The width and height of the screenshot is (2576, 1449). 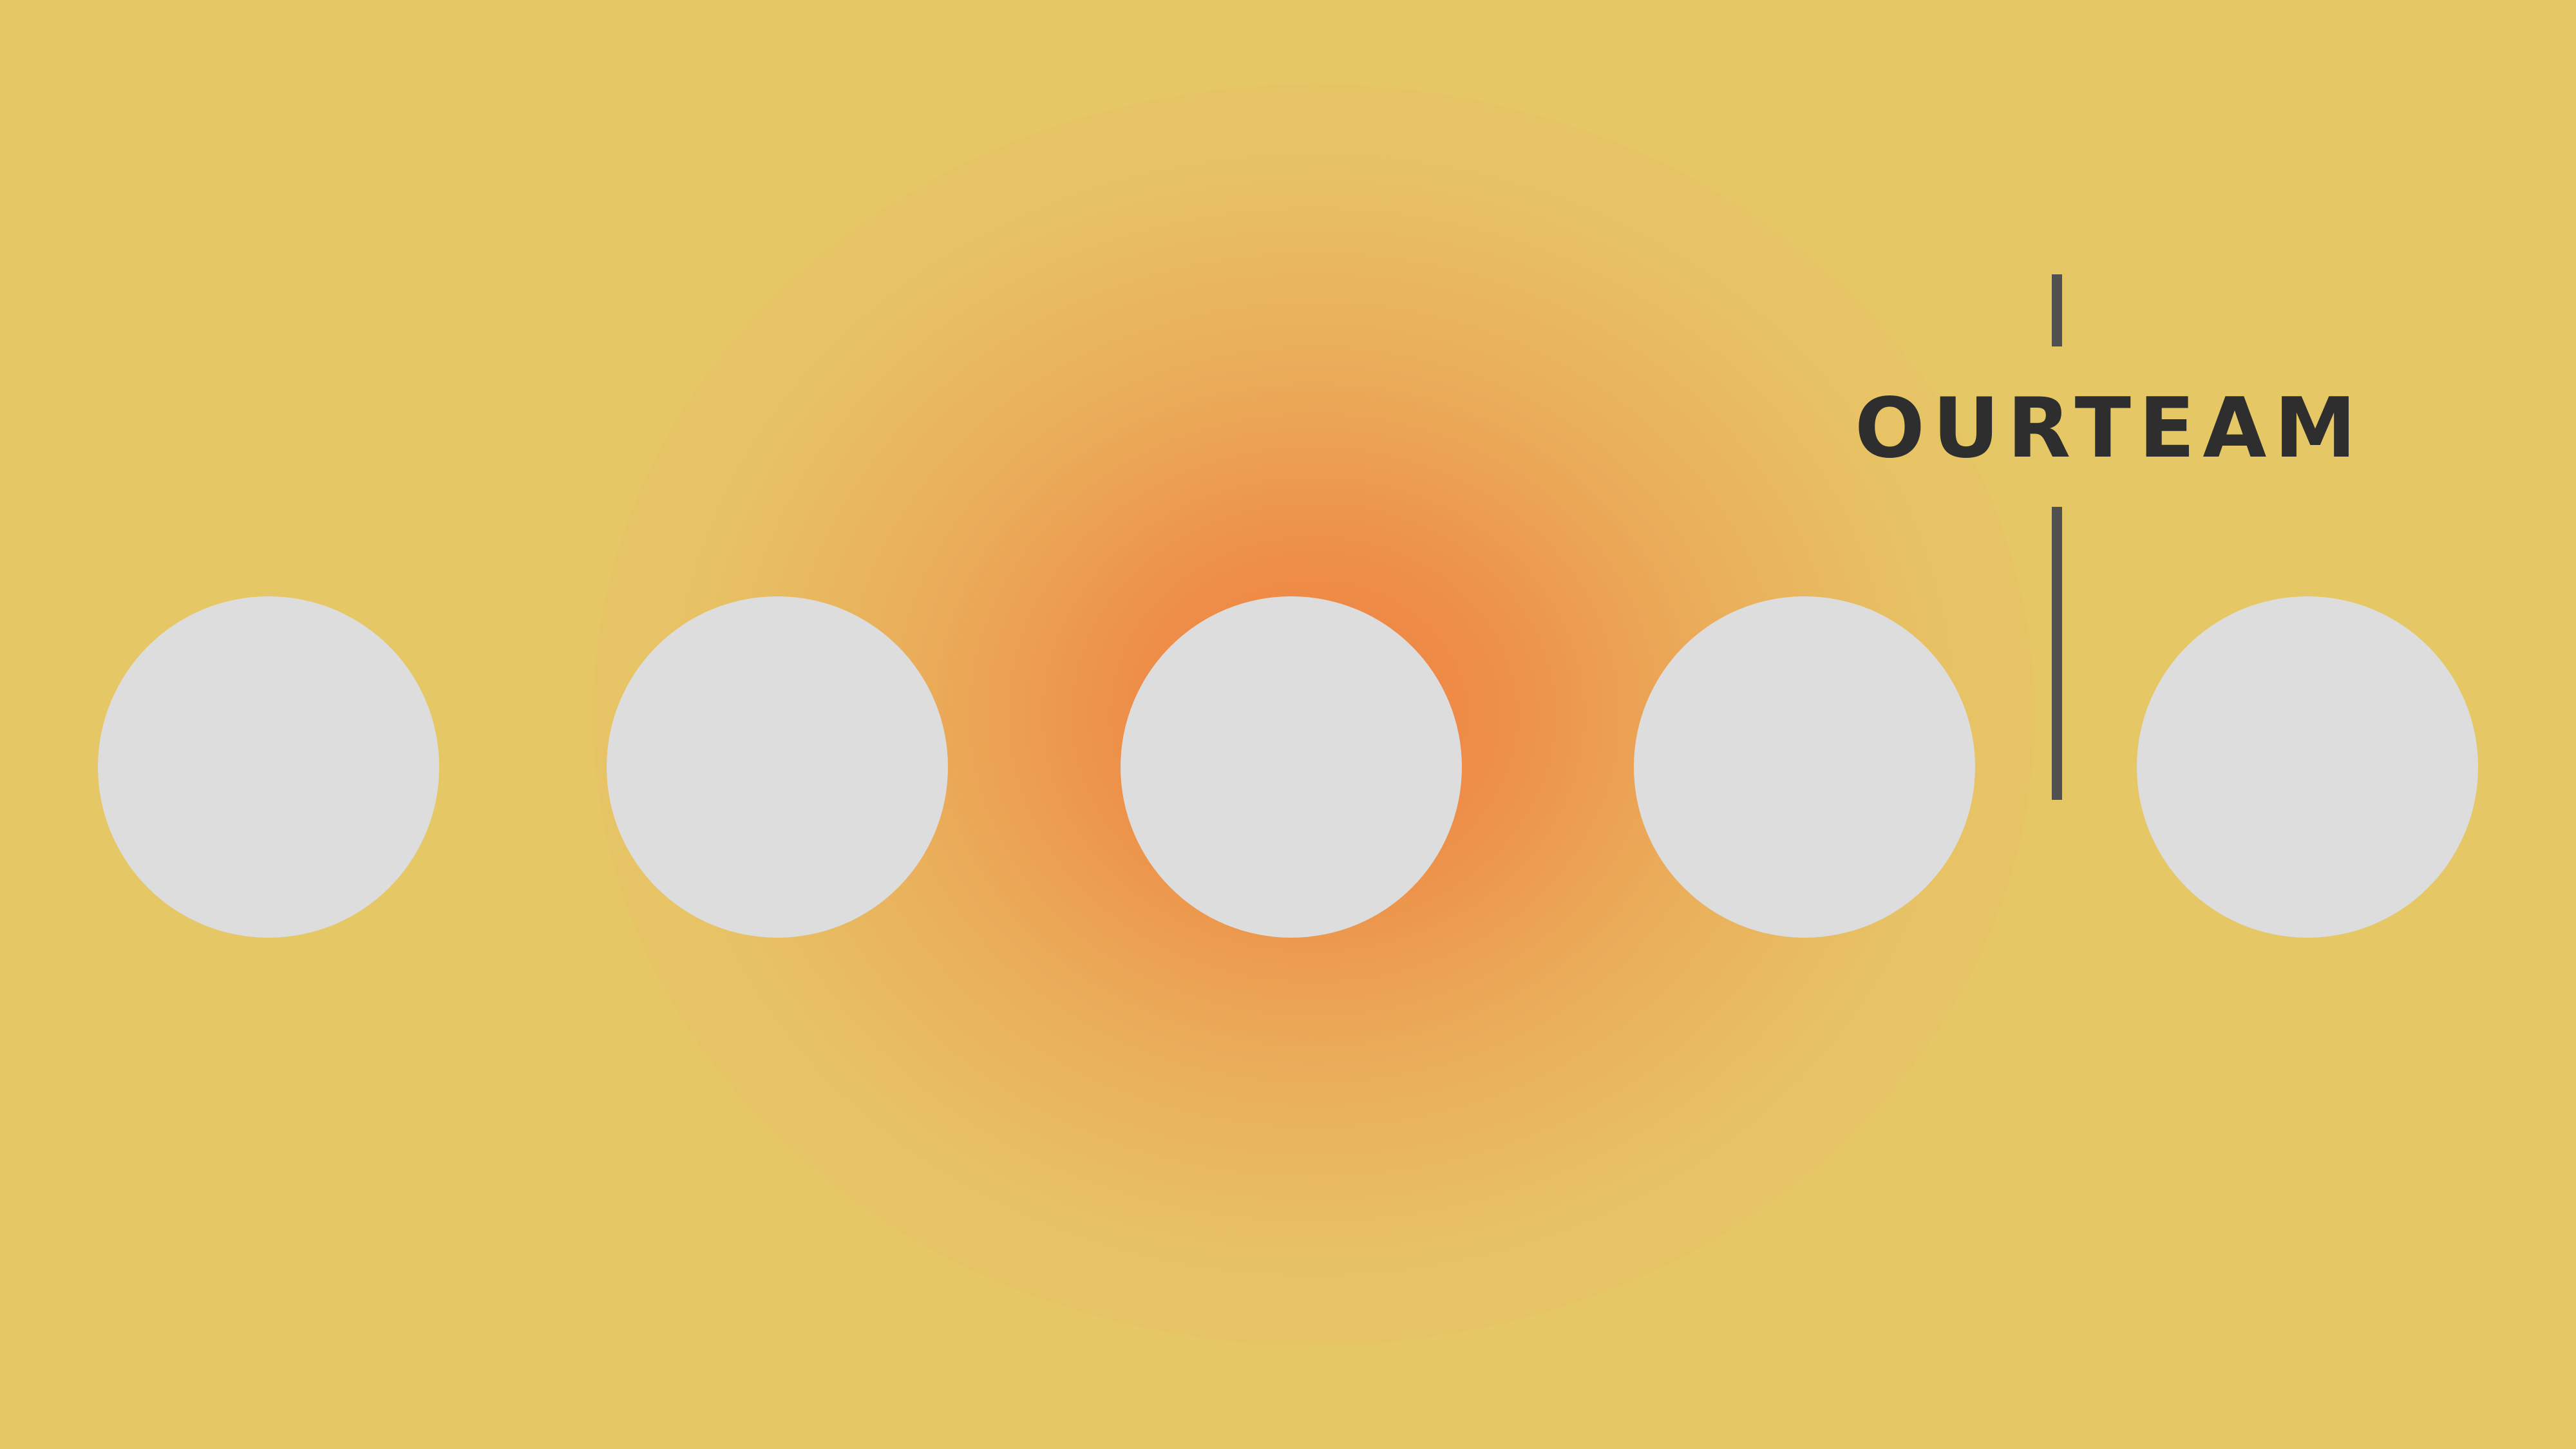 What do you see at coordinates (2057, 310) in the screenshot?
I see `divider-line-top` at bounding box center [2057, 310].